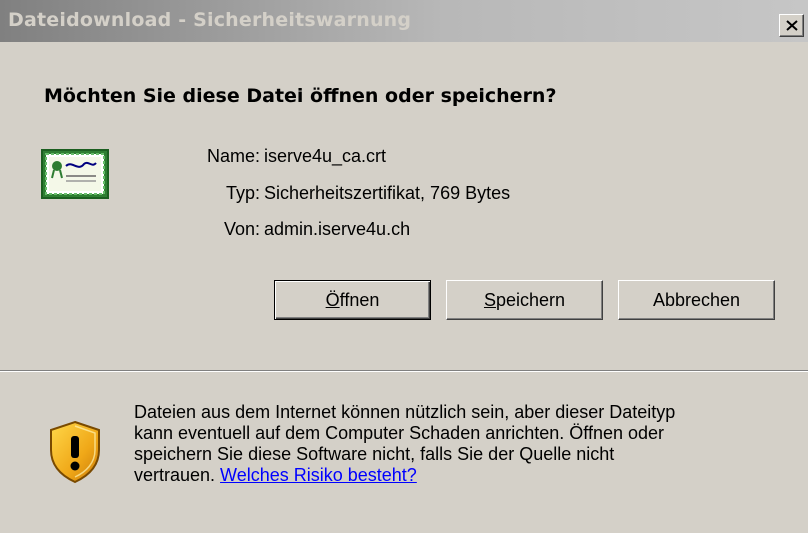 This screenshot has height=533, width=808. I want to click on title-bar: Dateidownload - Sicherheitswarnung, so click(404, 21).